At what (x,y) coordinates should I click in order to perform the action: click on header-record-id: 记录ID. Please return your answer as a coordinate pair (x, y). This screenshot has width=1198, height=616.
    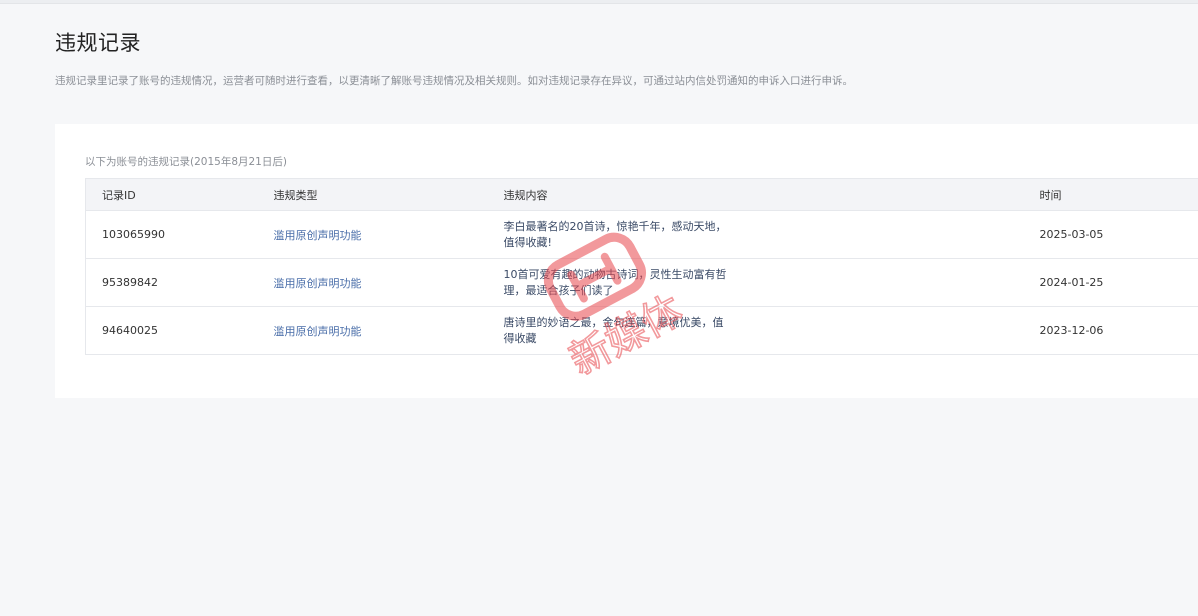
    Looking at the image, I should click on (171, 194).